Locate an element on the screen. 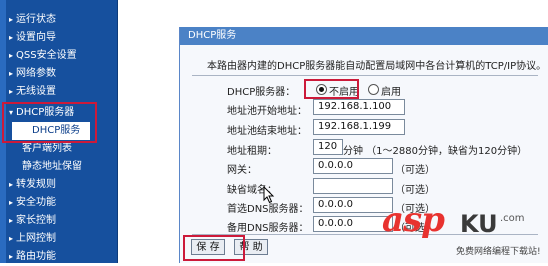 Image resolution: width=548 pixels, height=266 pixels. secondary-dns-label: 备用DNS服务器： is located at coordinates (268, 228).